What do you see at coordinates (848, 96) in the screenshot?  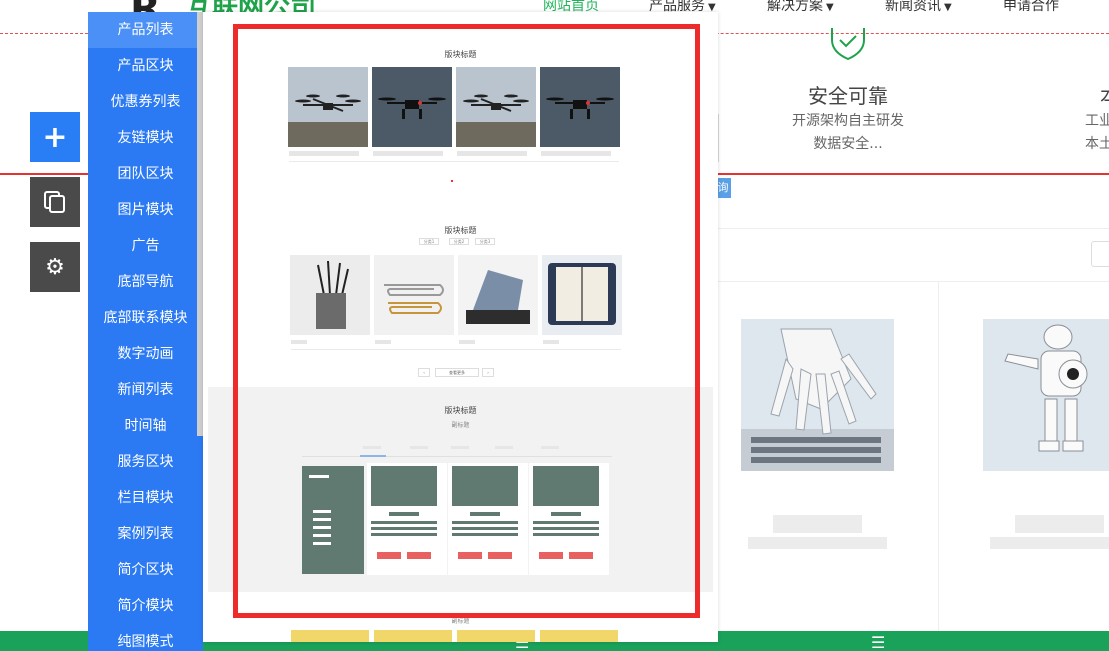 I see `feature-title: 安全可靠` at bounding box center [848, 96].